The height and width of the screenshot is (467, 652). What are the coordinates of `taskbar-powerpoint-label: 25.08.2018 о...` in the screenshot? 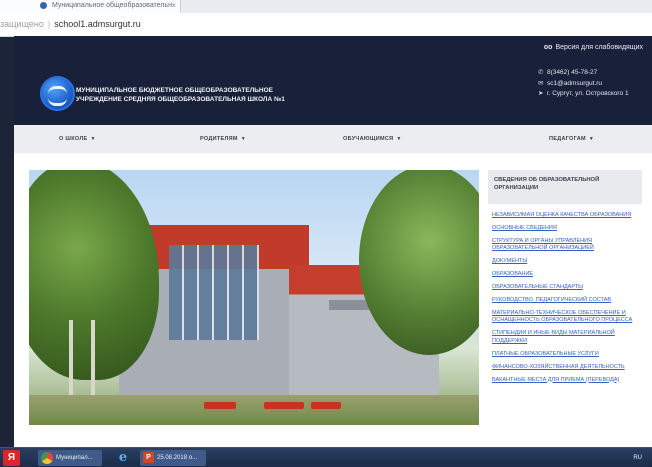 It's located at (177, 458).